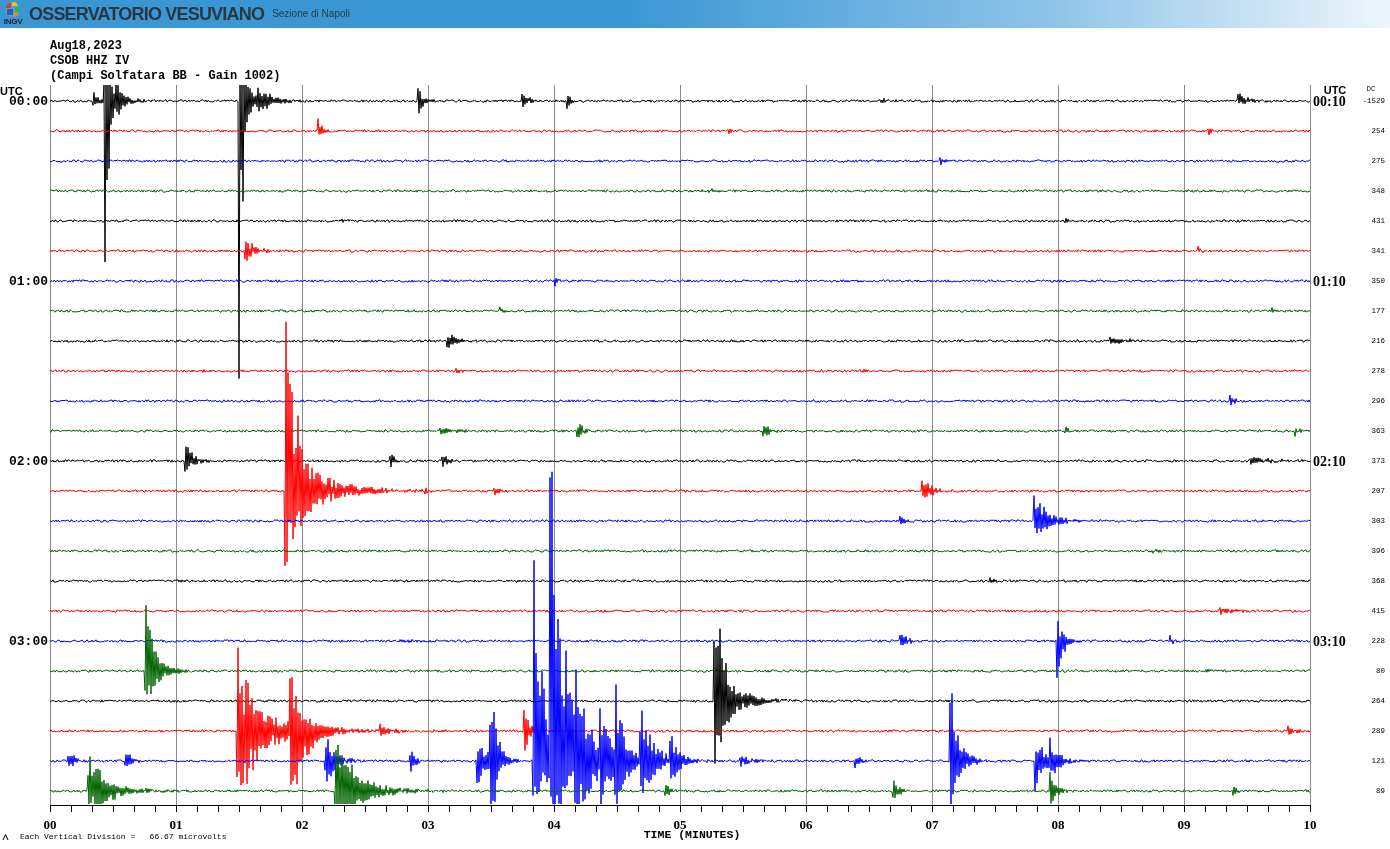 Image resolution: width=1390 pixels, height=849 pixels. Describe the element at coordinates (86, 46) in the screenshot. I see `station-info-line: Aug18,2023` at that location.